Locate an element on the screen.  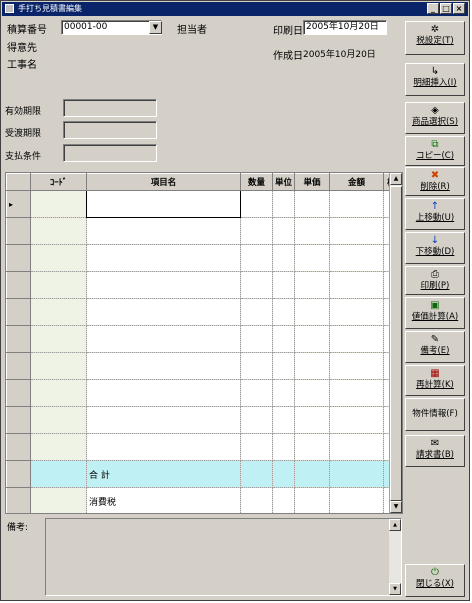
print-date-field: 2005年10月20日 is located at coordinates (345, 27).